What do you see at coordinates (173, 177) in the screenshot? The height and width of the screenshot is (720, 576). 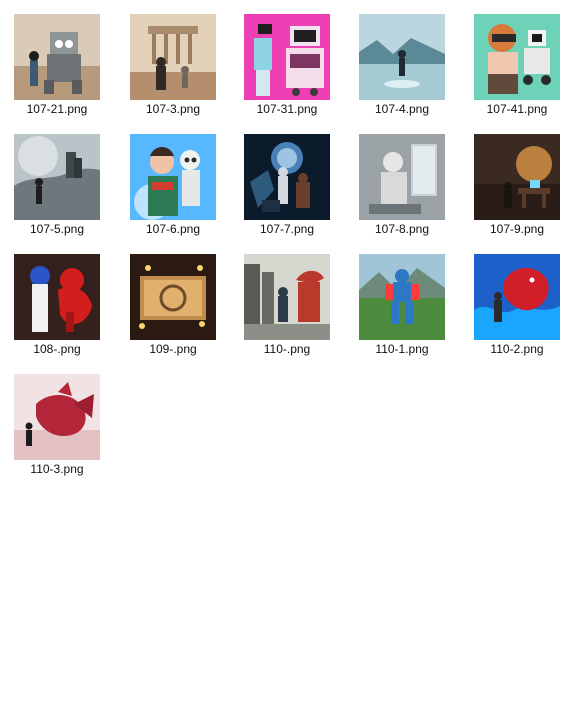 I see `thumbnail-boy-robot-icon` at bounding box center [173, 177].